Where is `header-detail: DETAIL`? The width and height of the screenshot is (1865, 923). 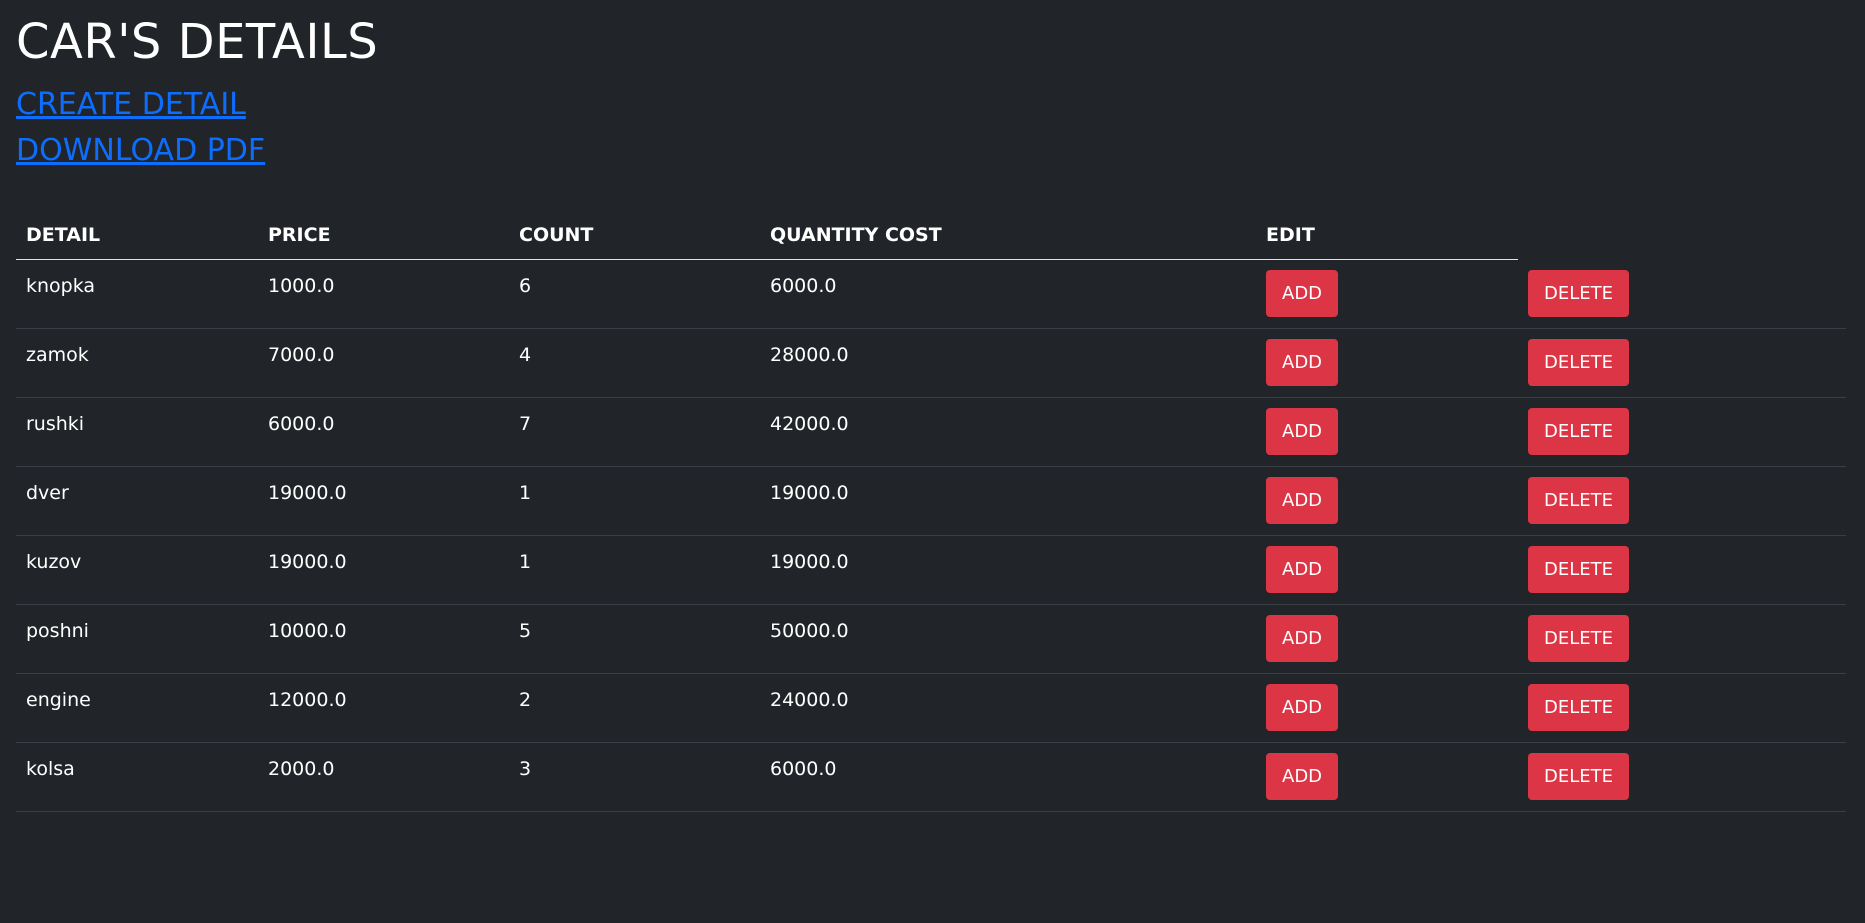 header-detail: DETAIL is located at coordinates (63, 235).